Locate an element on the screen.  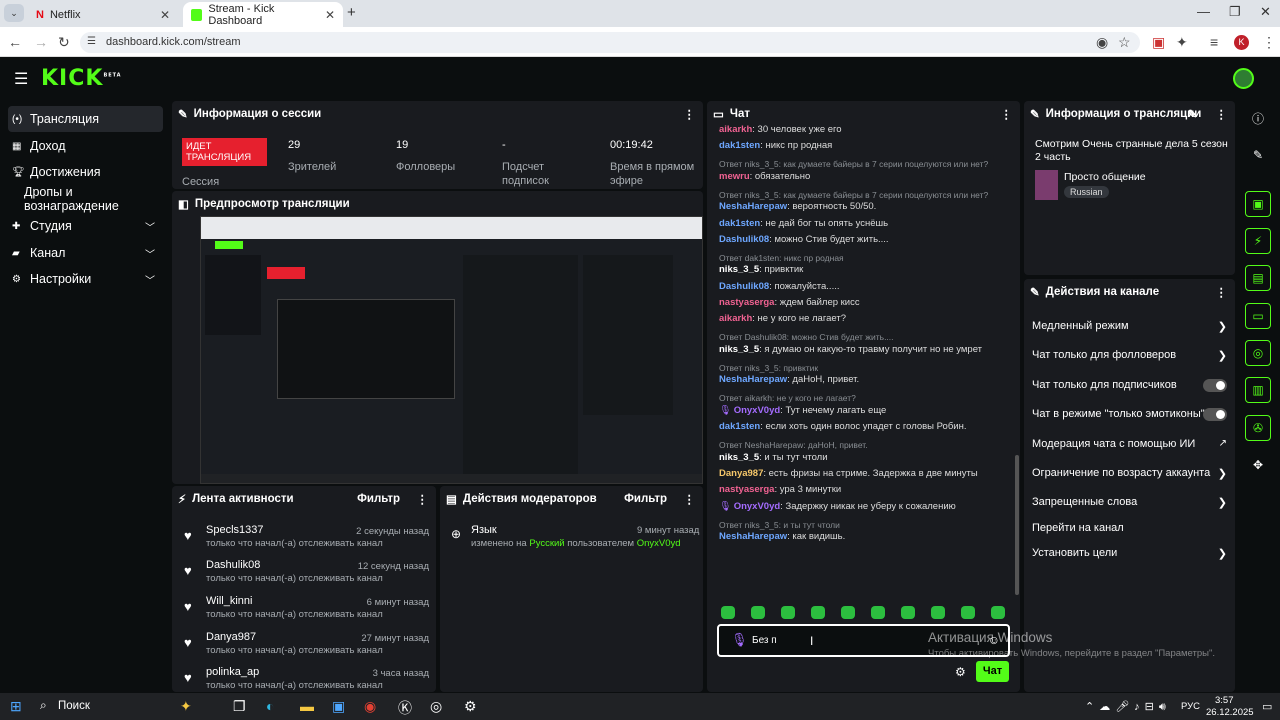
eye-off-icon: ◉ is located at coordinates (1102, 42).